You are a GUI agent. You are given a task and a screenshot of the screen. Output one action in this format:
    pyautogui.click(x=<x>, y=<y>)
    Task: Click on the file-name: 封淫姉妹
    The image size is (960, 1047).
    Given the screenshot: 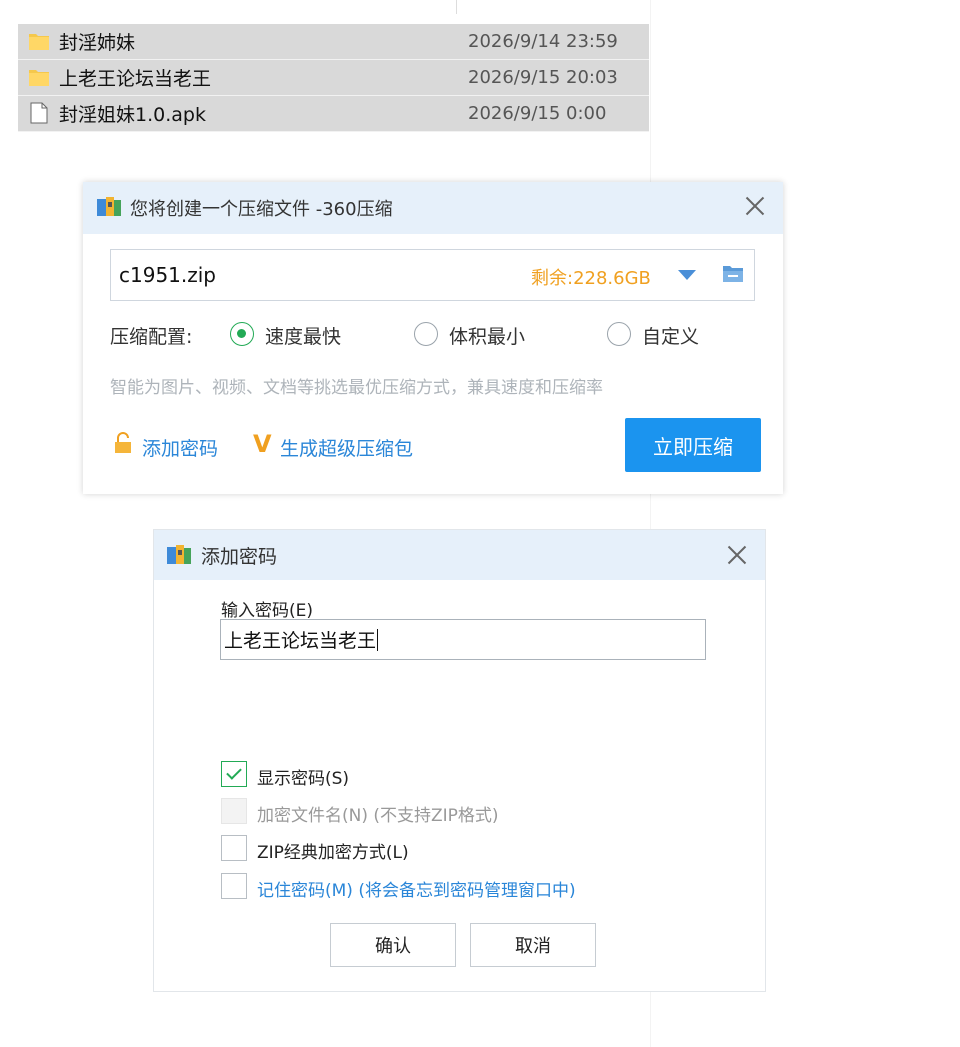 What is the action you would take?
    pyautogui.click(x=97, y=43)
    